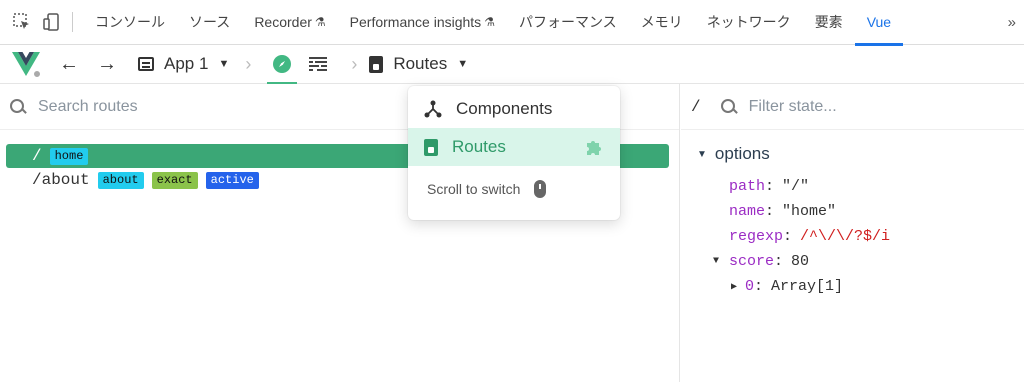 The image size is (1024, 382). Describe the element at coordinates (594, 148) in the screenshot. I see `puzzle-piece-icon` at that location.